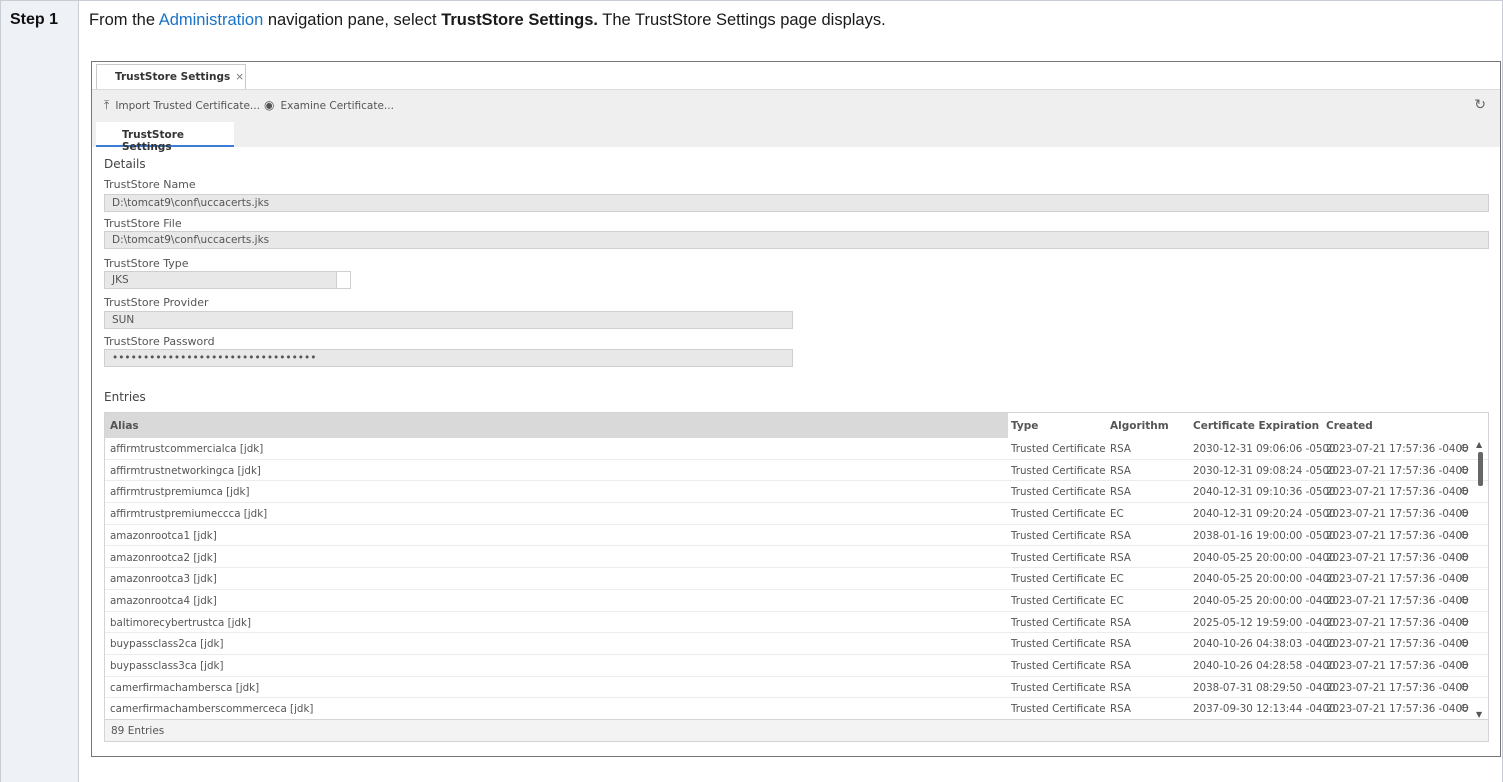 The height and width of the screenshot is (782, 1503). What do you see at coordinates (185, 687) in the screenshot?
I see `cell-alias: camerfirmachambersca [jdk]` at bounding box center [185, 687].